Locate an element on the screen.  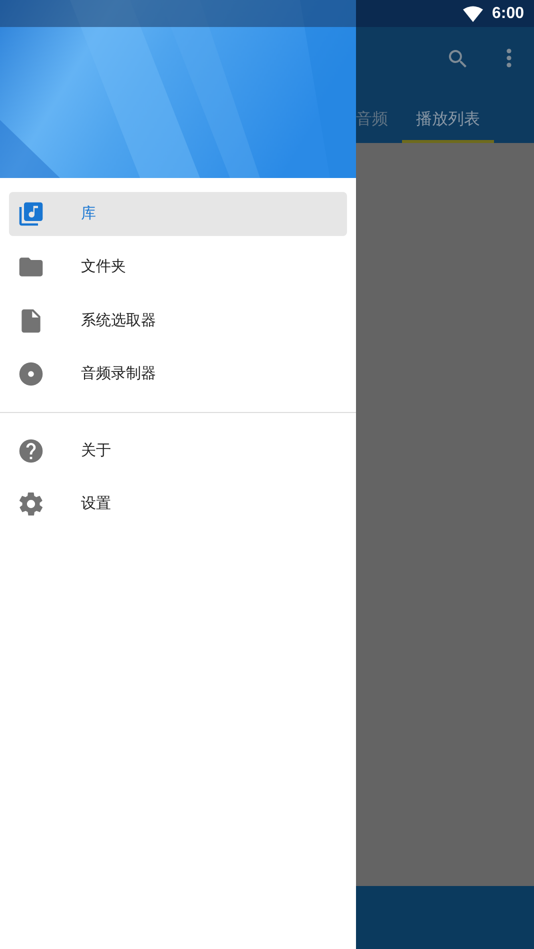
more-icon is located at coordinates (509, 58).